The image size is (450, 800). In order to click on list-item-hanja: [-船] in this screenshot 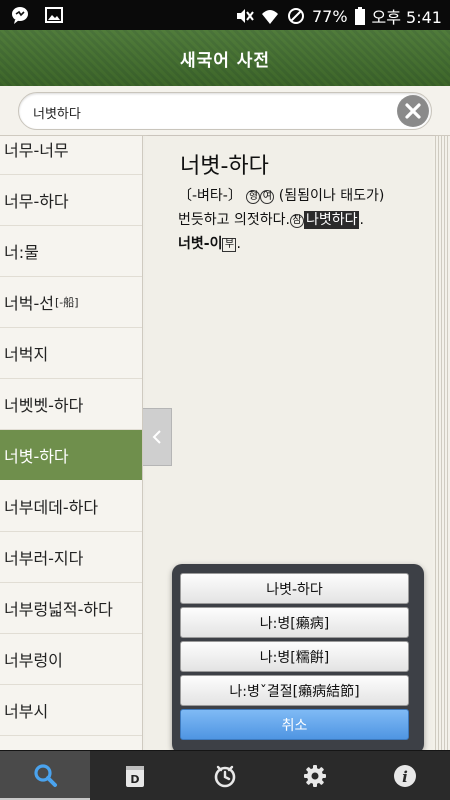, I will do `click(66, 302)`.